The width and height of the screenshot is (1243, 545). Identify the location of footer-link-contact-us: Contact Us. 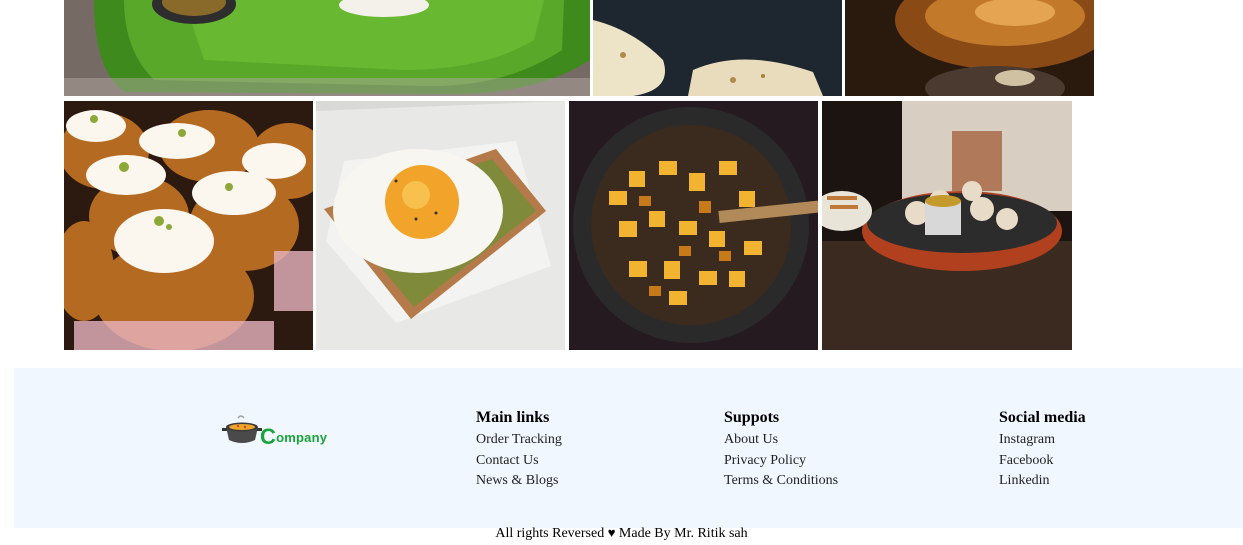
(519, 461).